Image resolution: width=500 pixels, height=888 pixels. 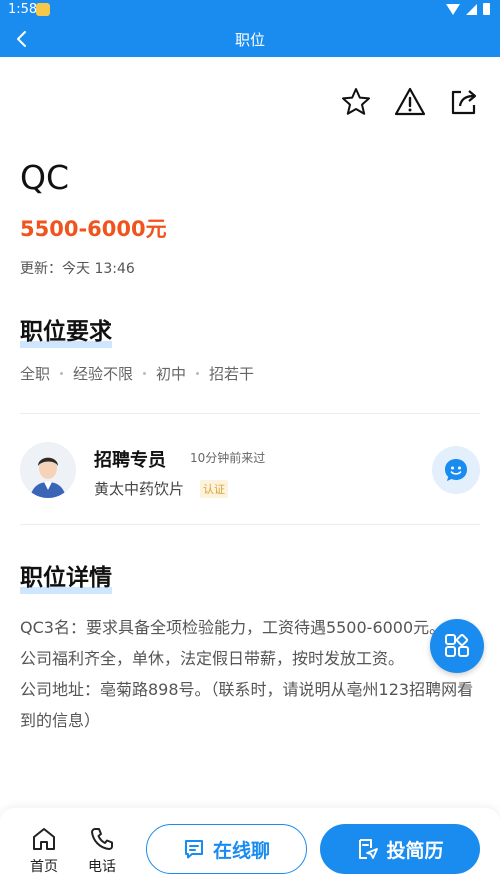 I want to click on warning-icon, so click(x=410, y=102).